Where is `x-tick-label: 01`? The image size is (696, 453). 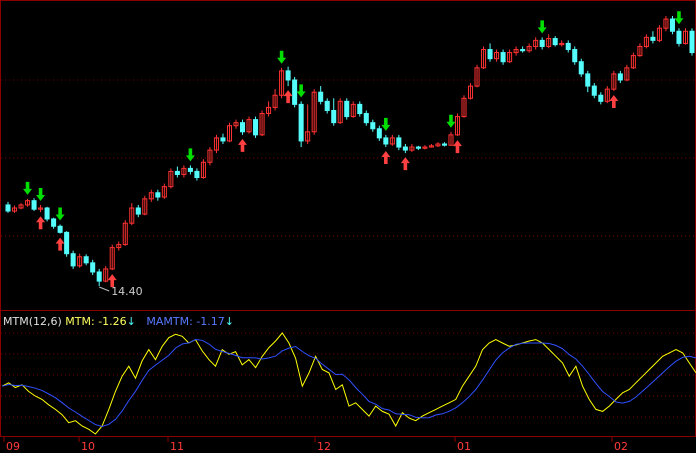 x-tick-label: 01 is located at coordinates (464, 446).